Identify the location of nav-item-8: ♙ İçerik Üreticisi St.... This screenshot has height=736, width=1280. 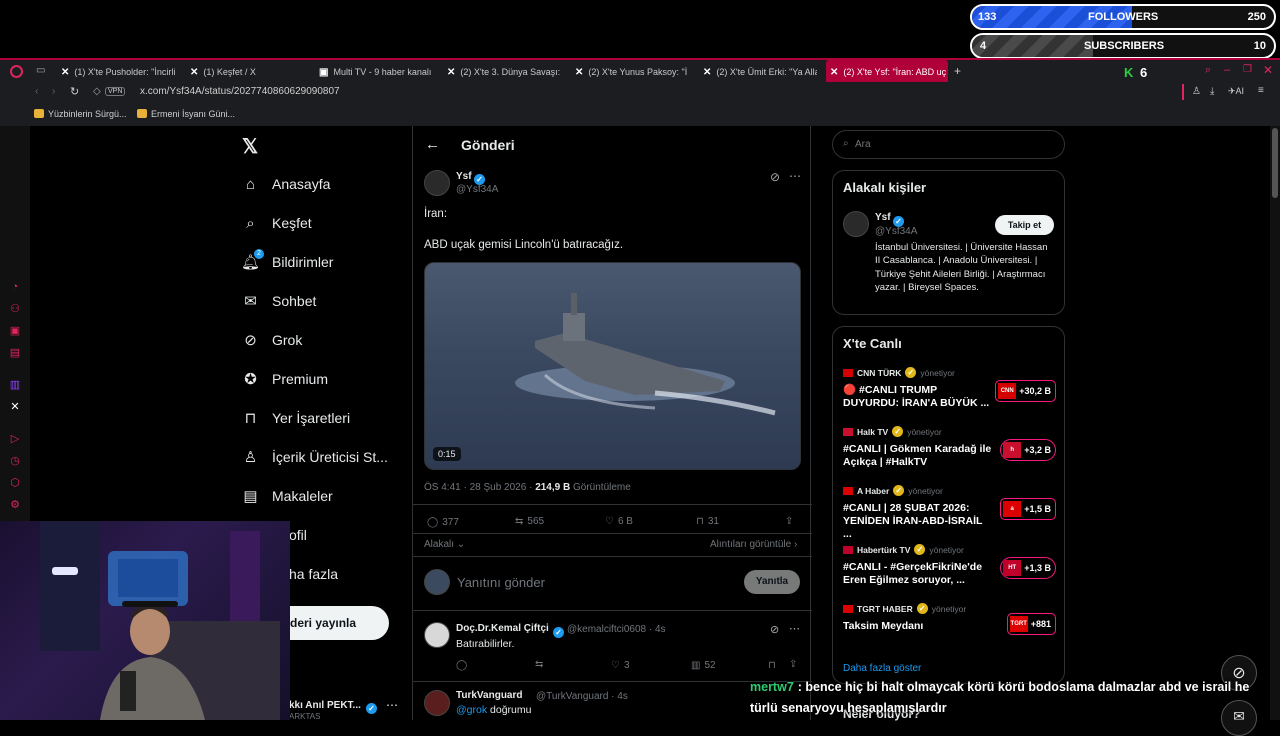
(315, 457).